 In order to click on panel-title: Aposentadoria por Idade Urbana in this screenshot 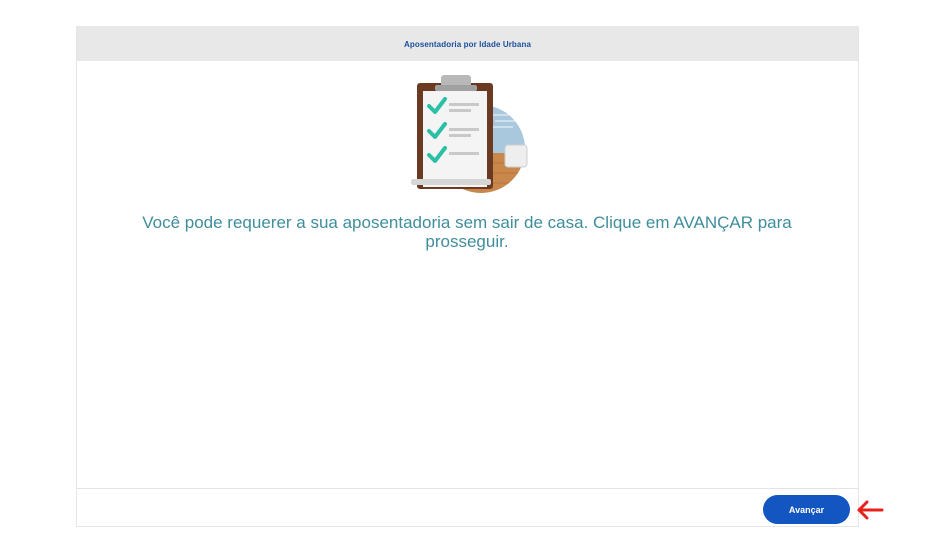, I will do `click(467, 44)`.